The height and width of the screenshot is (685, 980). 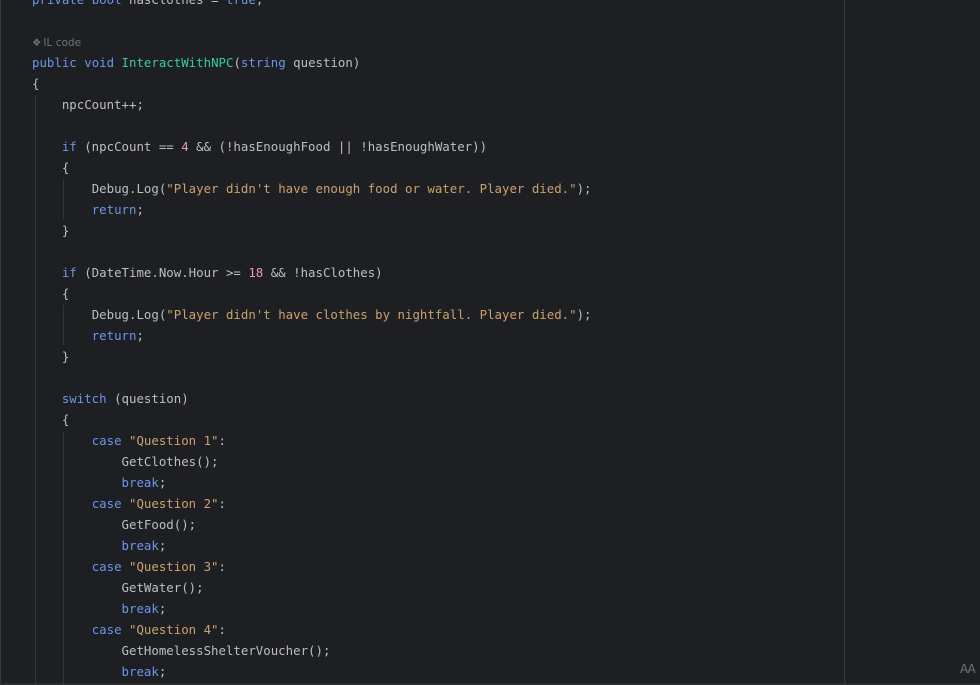 What do you see at coordinates (158, 629) in the screenshot?
I see `code-line: case "Question 4":` at bounding box center [158, 629].